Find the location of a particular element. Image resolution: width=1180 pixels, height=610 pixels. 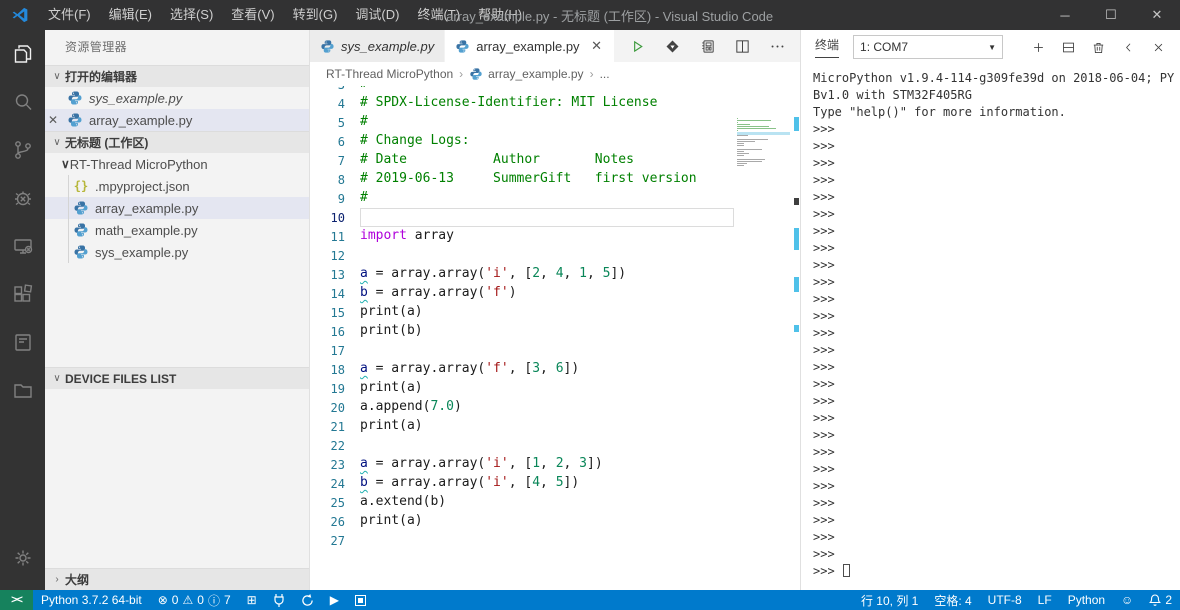

remote-indicator: >< is located at coordinates (16, 600).